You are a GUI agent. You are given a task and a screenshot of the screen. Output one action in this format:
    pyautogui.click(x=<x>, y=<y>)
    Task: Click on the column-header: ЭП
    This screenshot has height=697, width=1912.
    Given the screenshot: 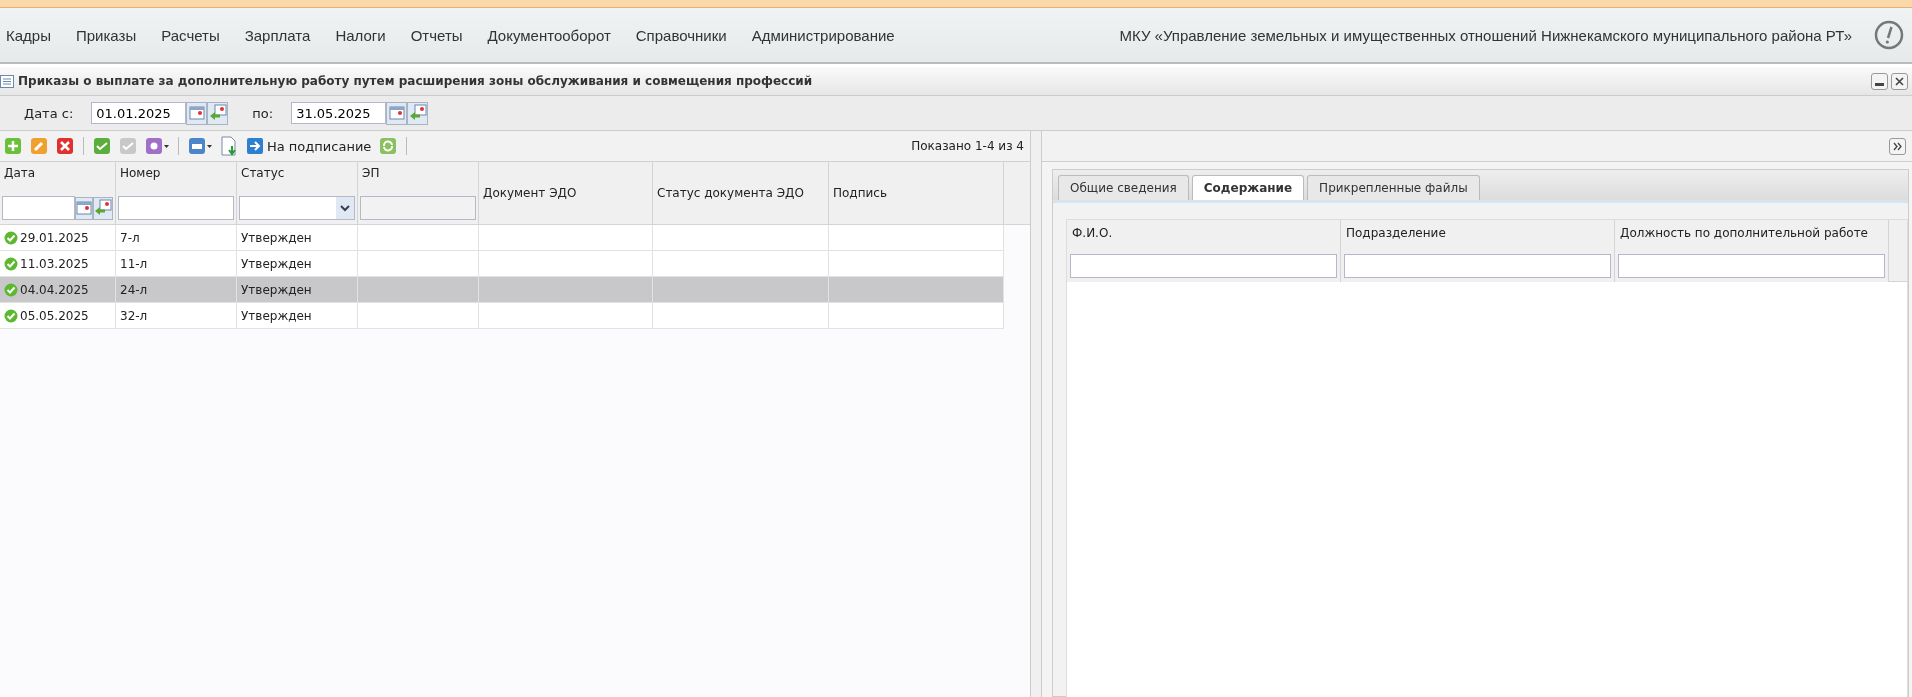 What is the action you would take?
    pyautogui.click(x=371, y=173)
    